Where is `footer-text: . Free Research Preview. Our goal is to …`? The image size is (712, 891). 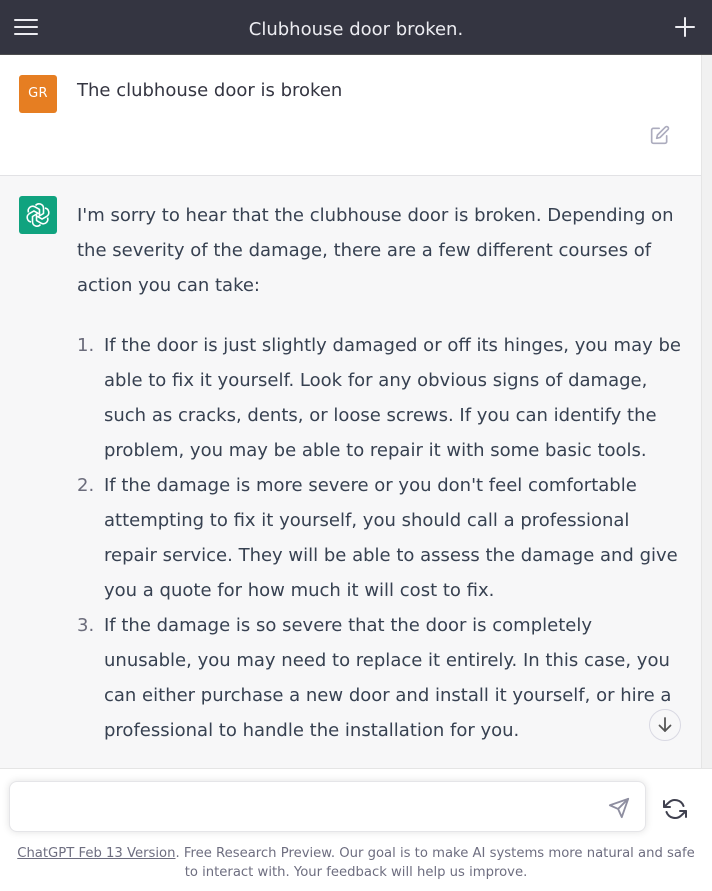
footer-text: . Free Research Preview. Our goal is to … is located at coordinates (435, 863).